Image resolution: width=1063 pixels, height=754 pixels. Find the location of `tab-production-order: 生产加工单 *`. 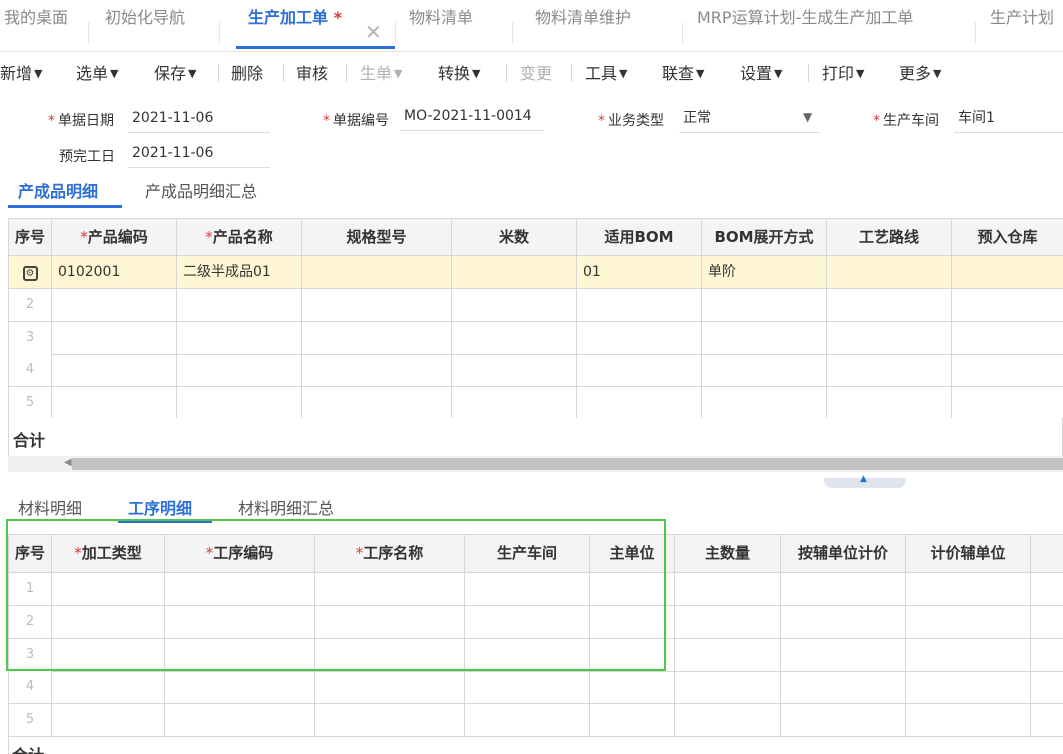

tab-production-order: 生产加工单 * is located at coordinates (295, 26).